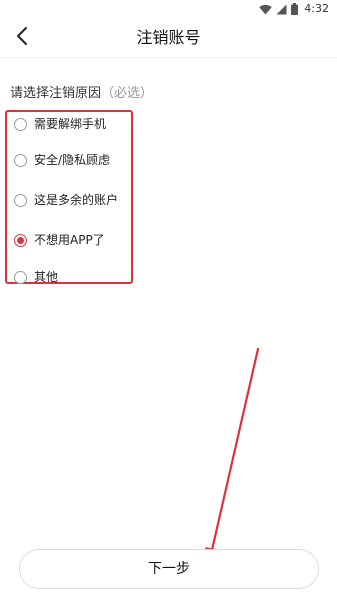  What do you see at coordinates (316, 8) in the screenshot?
I see `status-time: 4:32` at bounding box center [316, 8].